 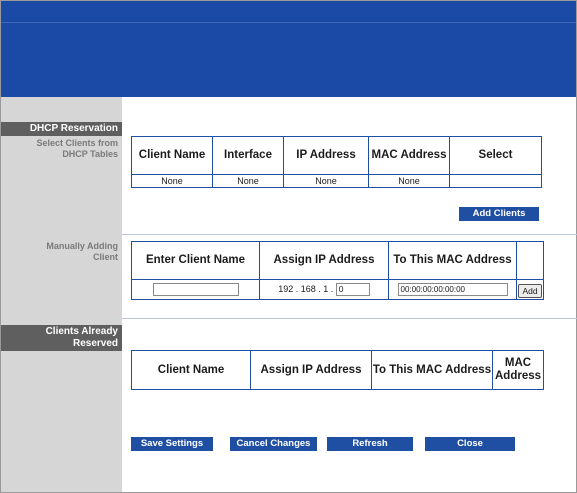 I want to click on col-enter-client-name: Enter Client Name, so click(x=195, y=260).